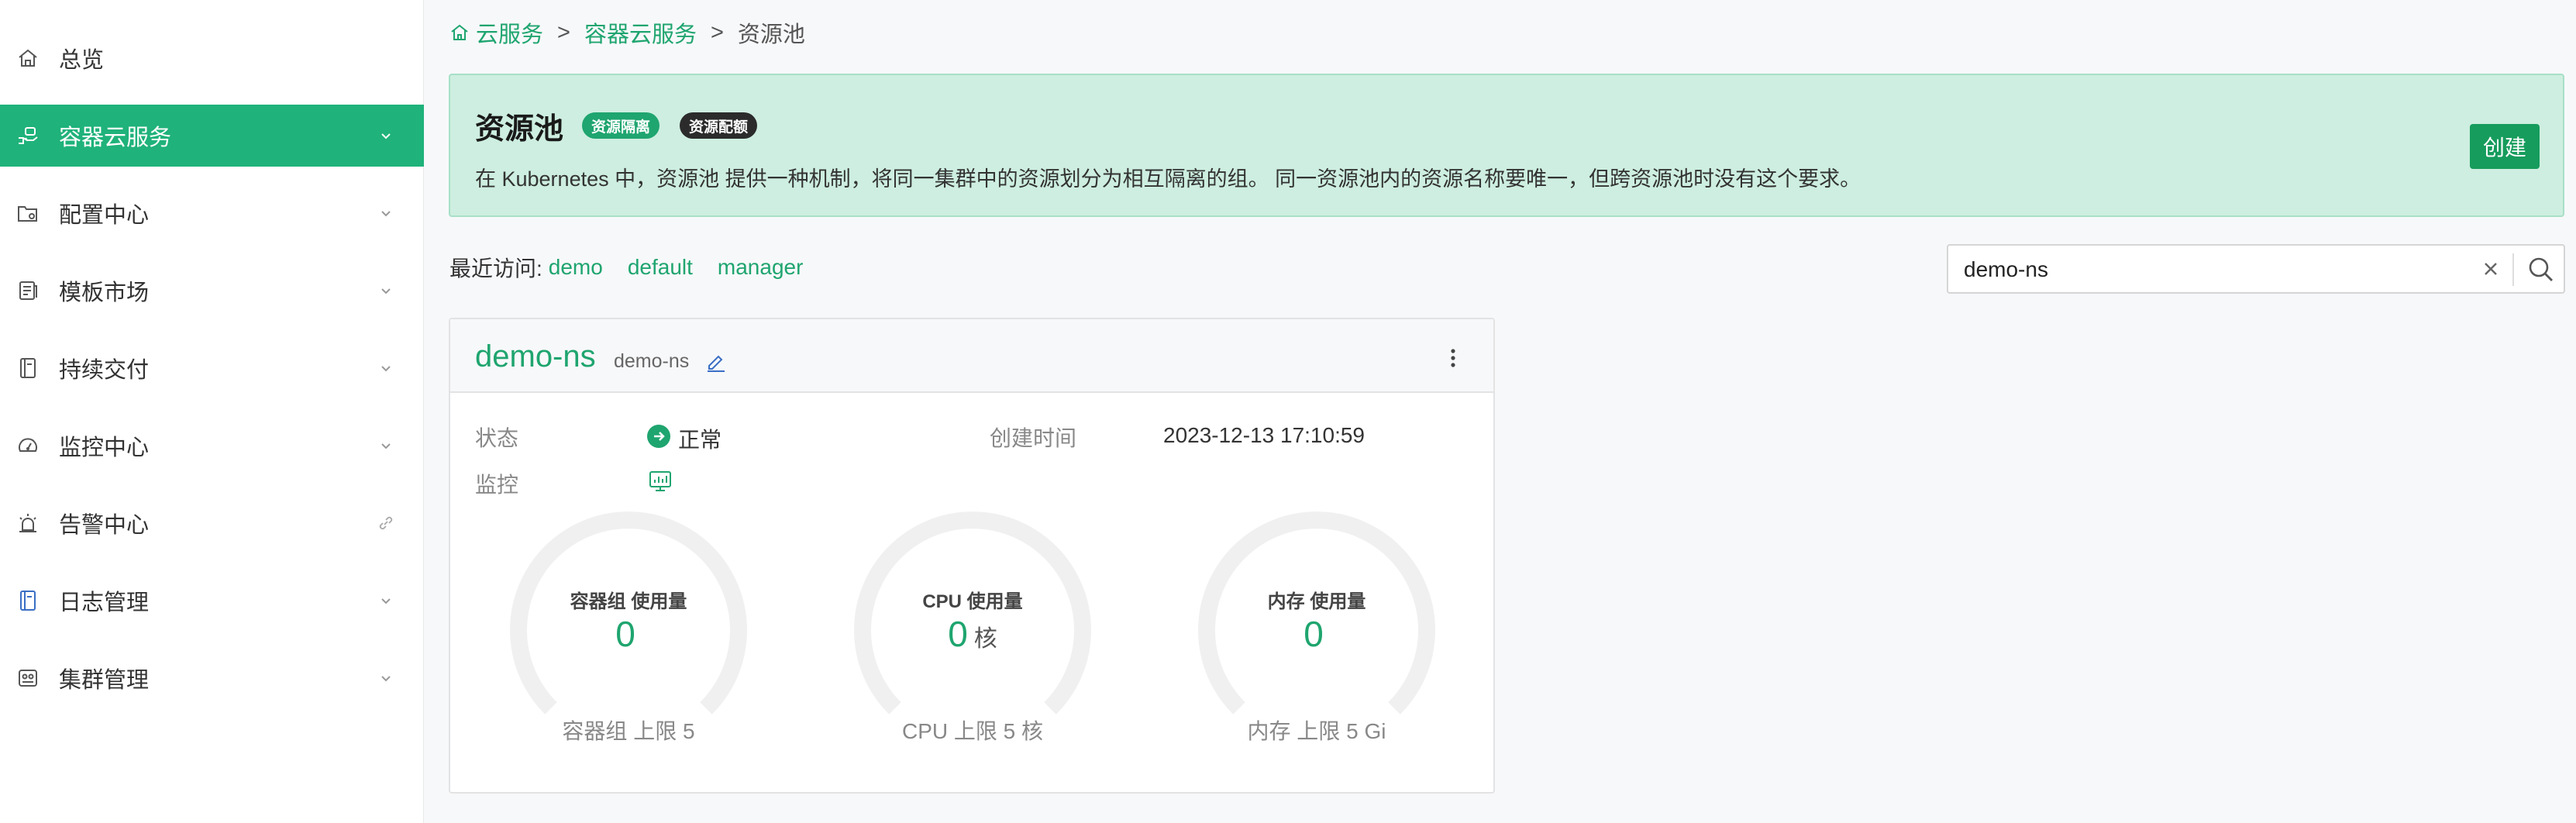 Image resolution: width=2576 pixels, height=823 pixels. I want to click on cluster-icon, so click(27, 678).